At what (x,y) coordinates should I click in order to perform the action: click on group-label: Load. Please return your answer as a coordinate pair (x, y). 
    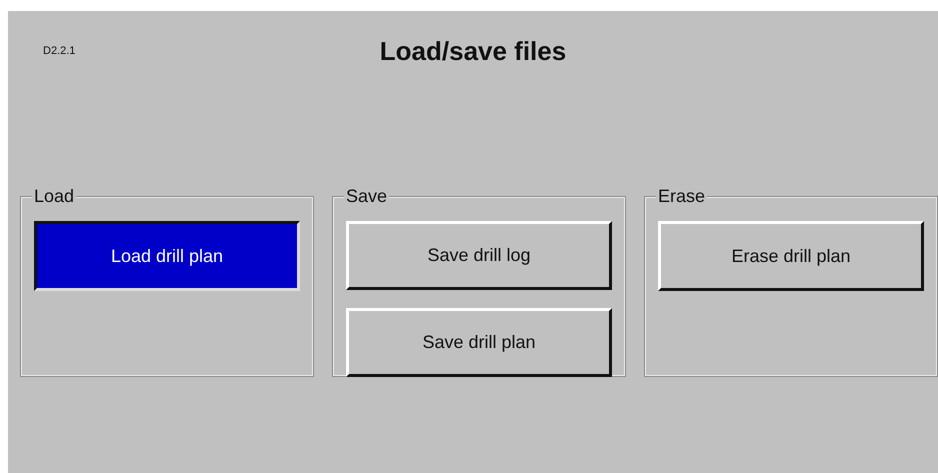
    Looking at the image, I should click on (54, 196).